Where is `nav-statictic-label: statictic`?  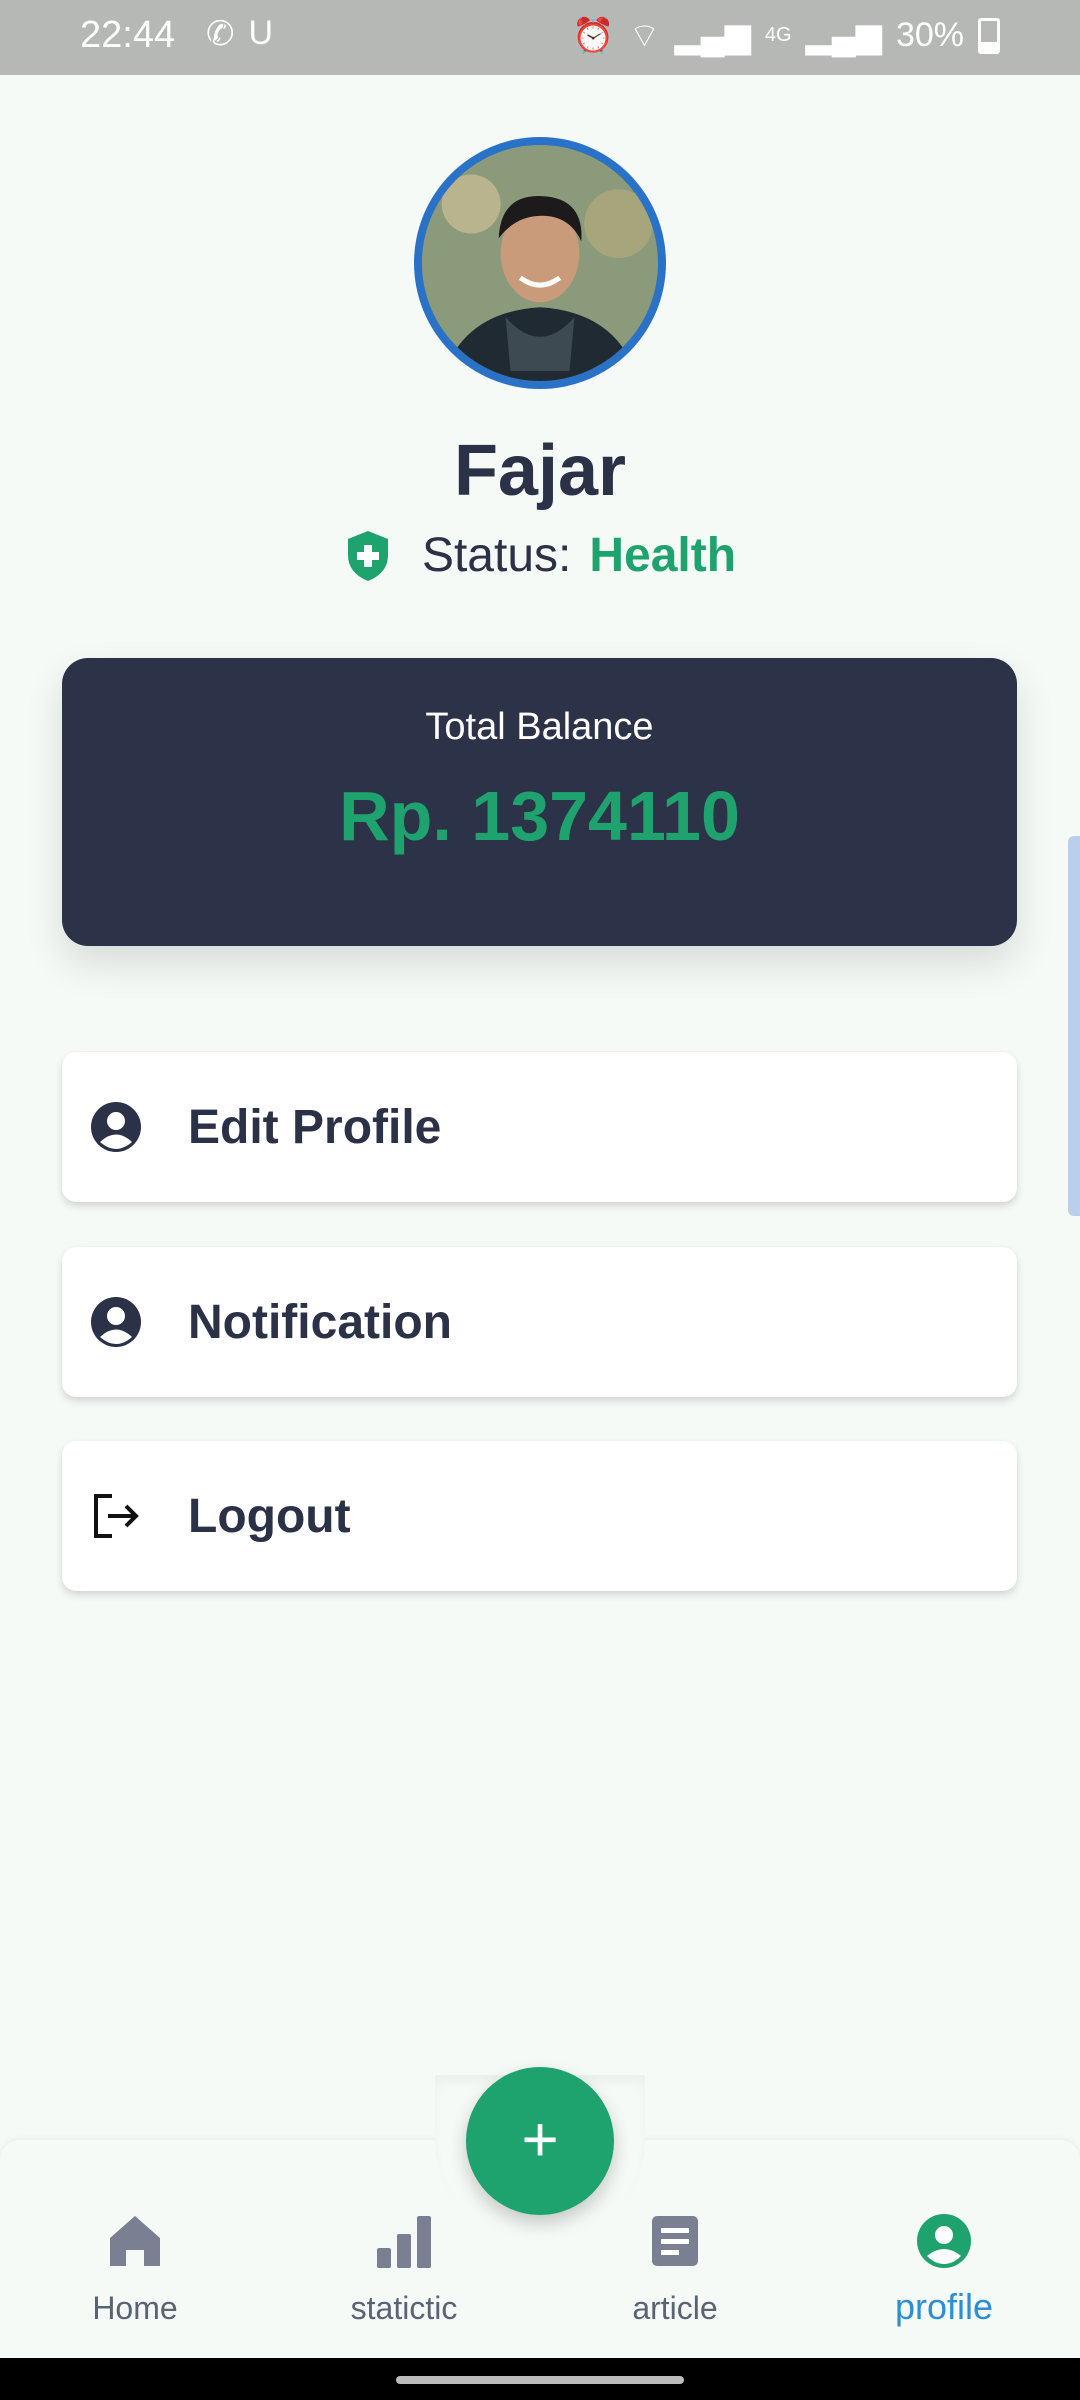 nav-statictic-label: statictic is located at coordinates (404, 2308).